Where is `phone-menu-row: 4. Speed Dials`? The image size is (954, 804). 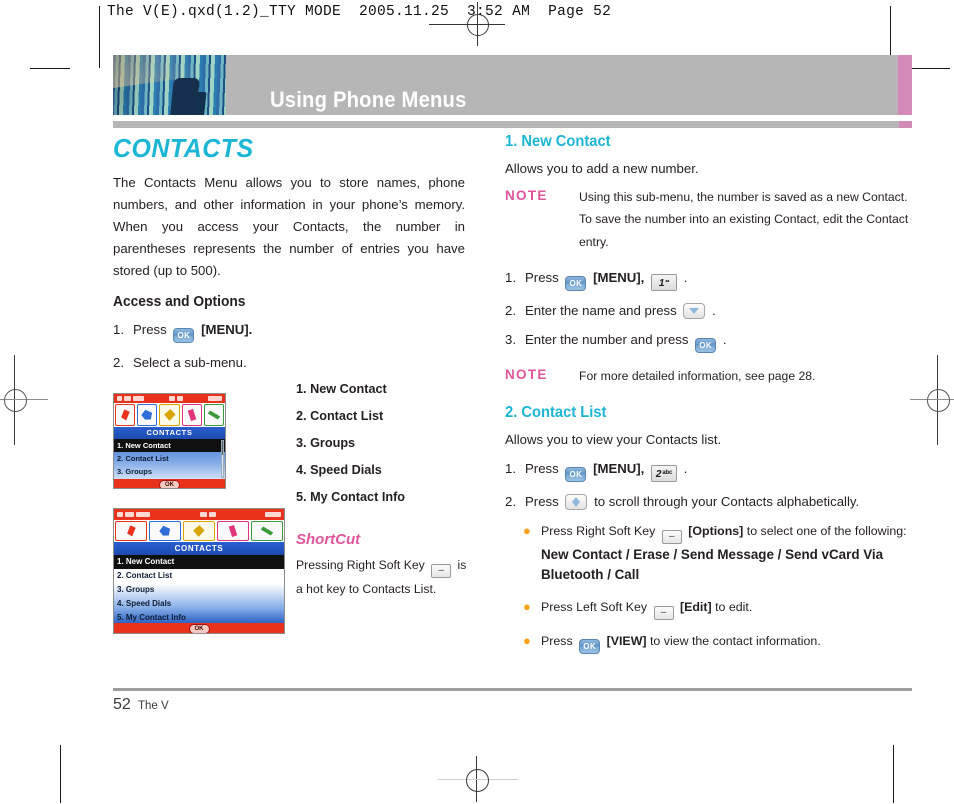
phone-menu-row: 4. Speed Dials is located at coordinates (144, 603).